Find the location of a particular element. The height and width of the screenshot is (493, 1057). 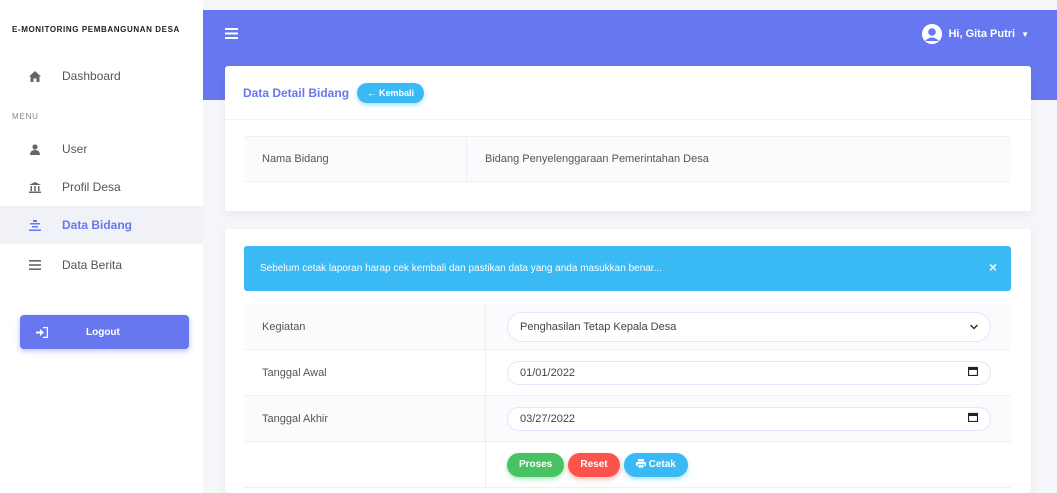

tanggal-awal-input: 01/01/2022 is located at coordinates (749, 372).